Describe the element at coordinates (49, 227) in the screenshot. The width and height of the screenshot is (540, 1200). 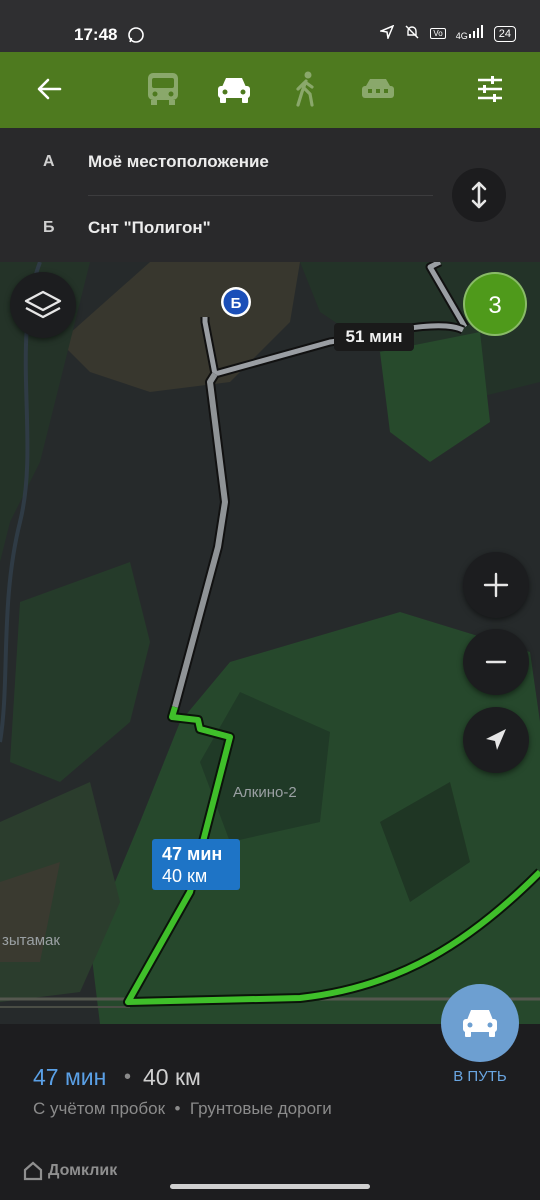
I see `point-b-letter: Б` at that location.